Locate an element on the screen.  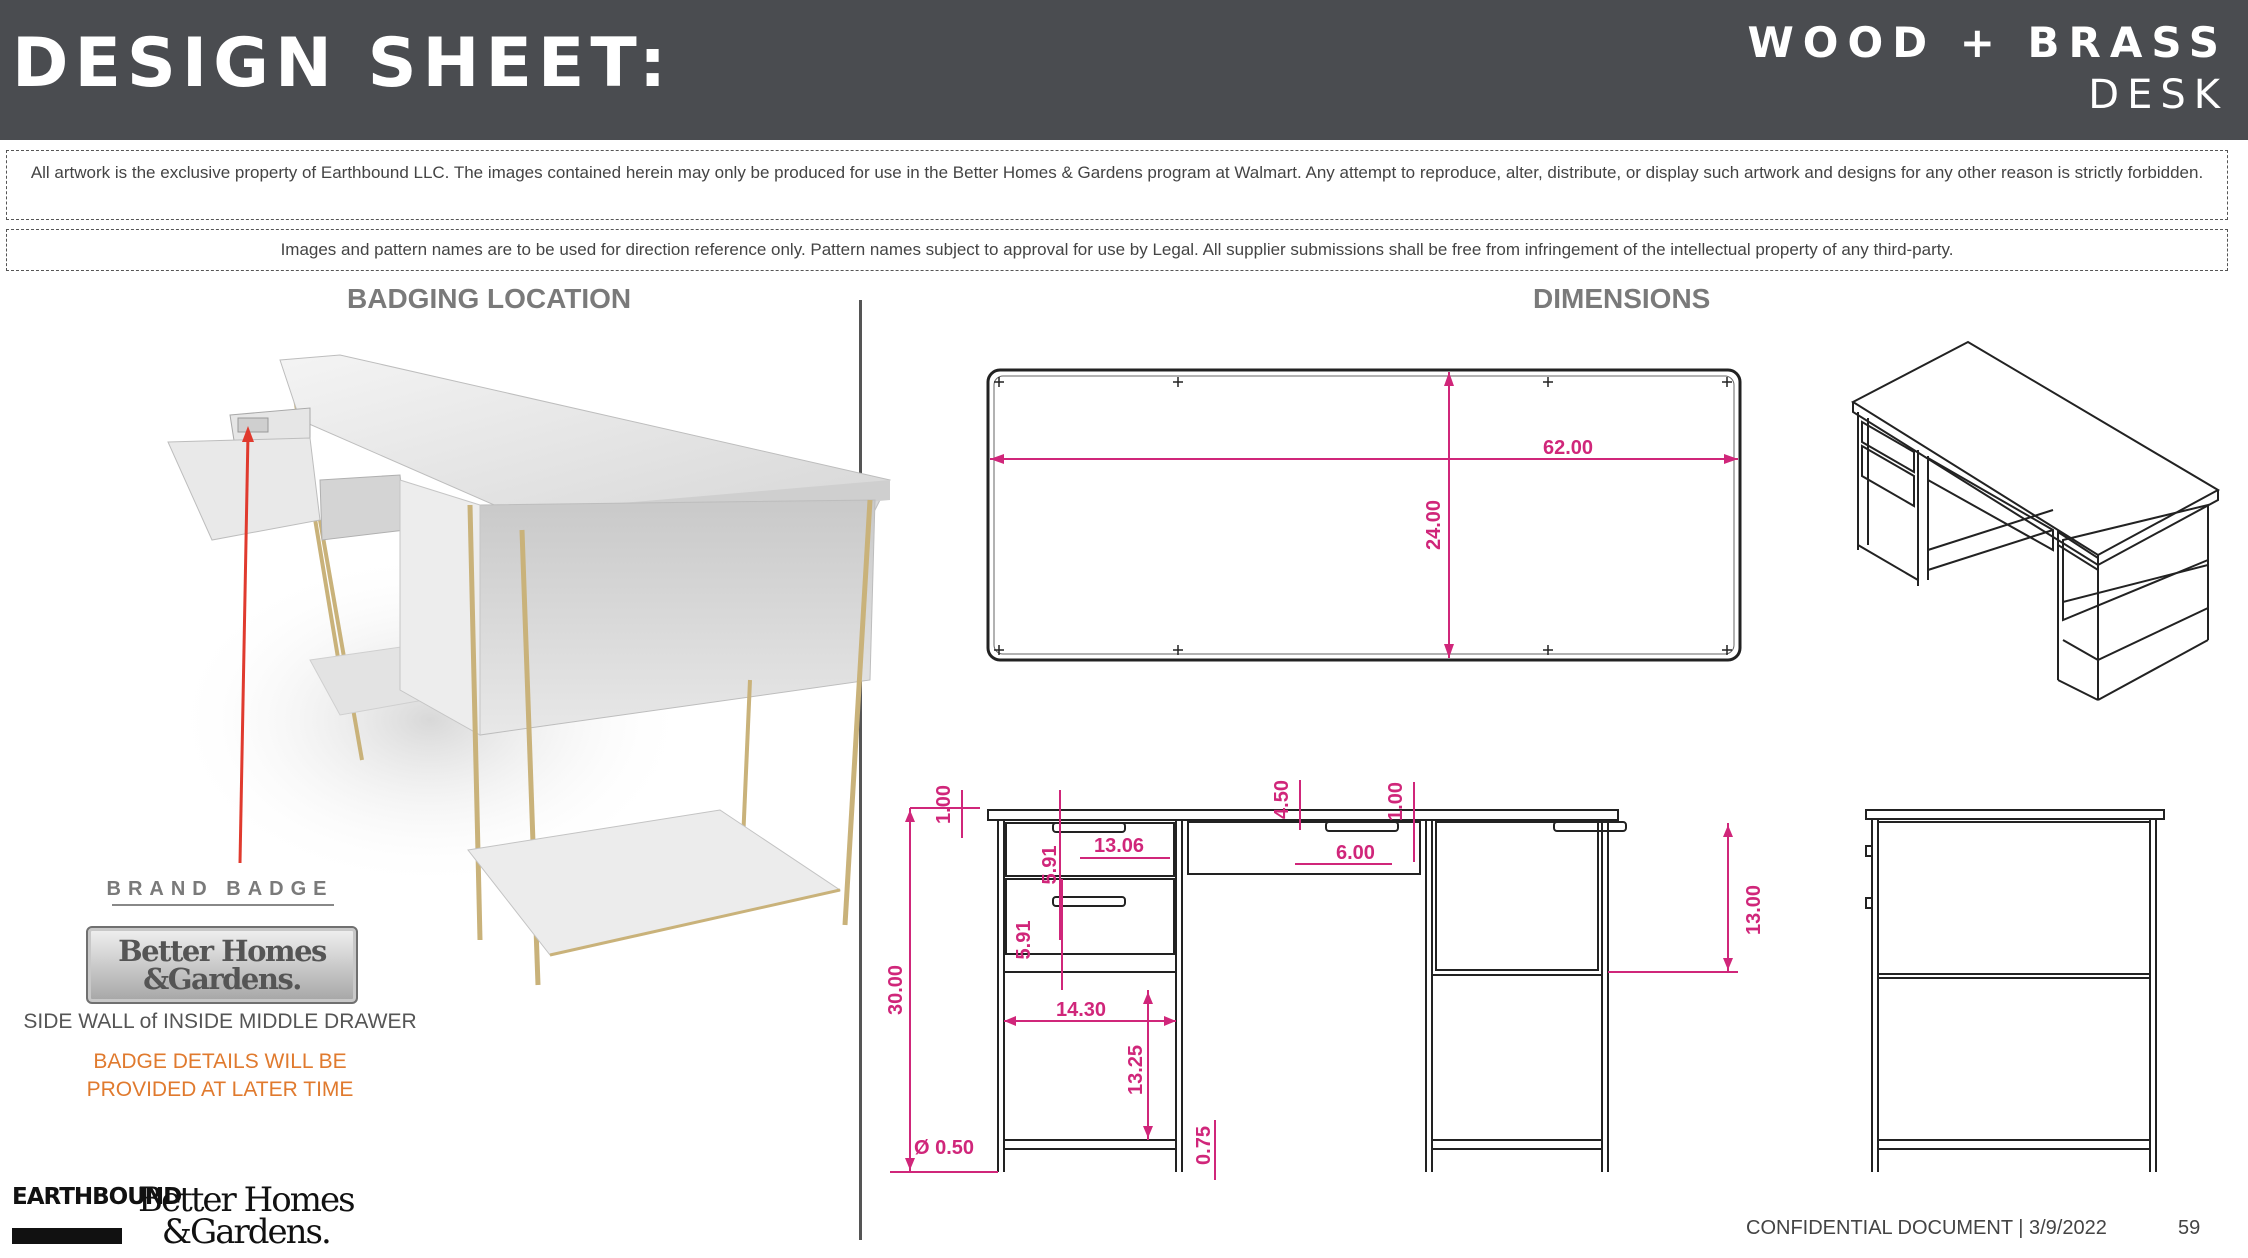
badging-section-title: BADGING LOCATION is located at coordinates (489, 298).